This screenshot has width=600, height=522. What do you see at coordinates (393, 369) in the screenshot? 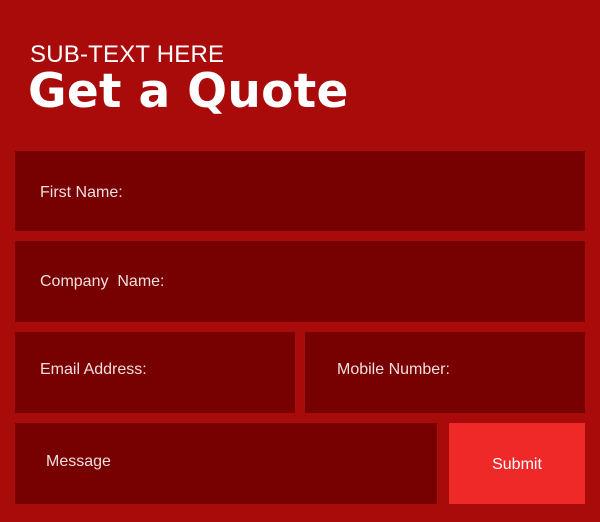
I see `mobile-number-label: Mobile Number:` at bounding box center [393, 369].